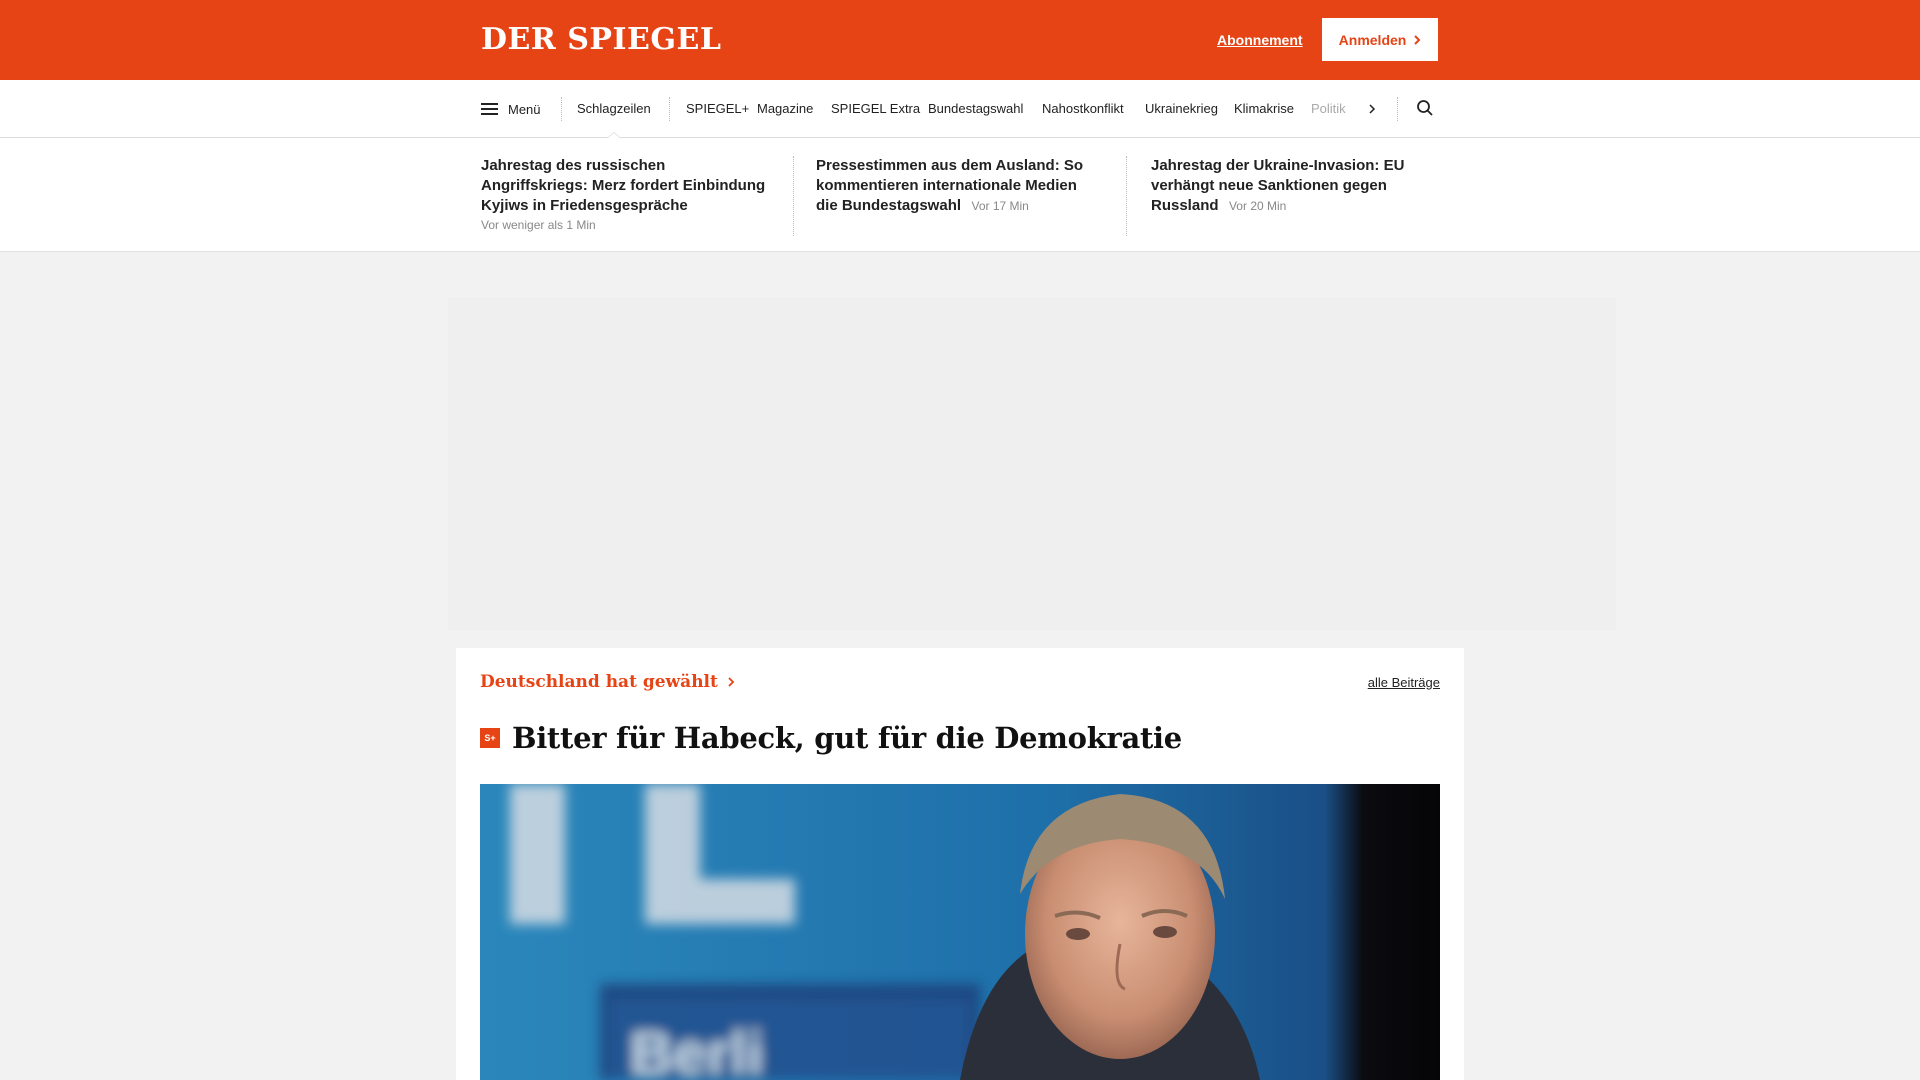  I want to click on top-bar: DER SPIEGEL Abonnement Anmelden, so click(960, 40).